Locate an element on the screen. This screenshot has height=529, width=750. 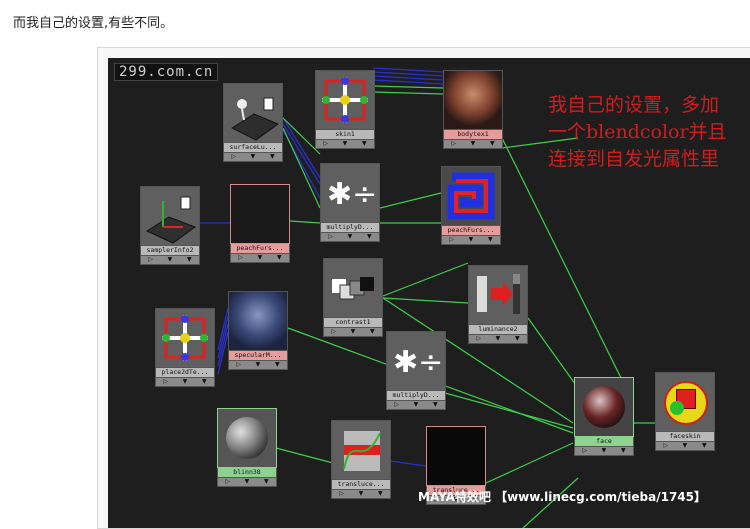
node-faceskin: faceskin ▷ ▼ ▼ is located at coordinates (685, 411).